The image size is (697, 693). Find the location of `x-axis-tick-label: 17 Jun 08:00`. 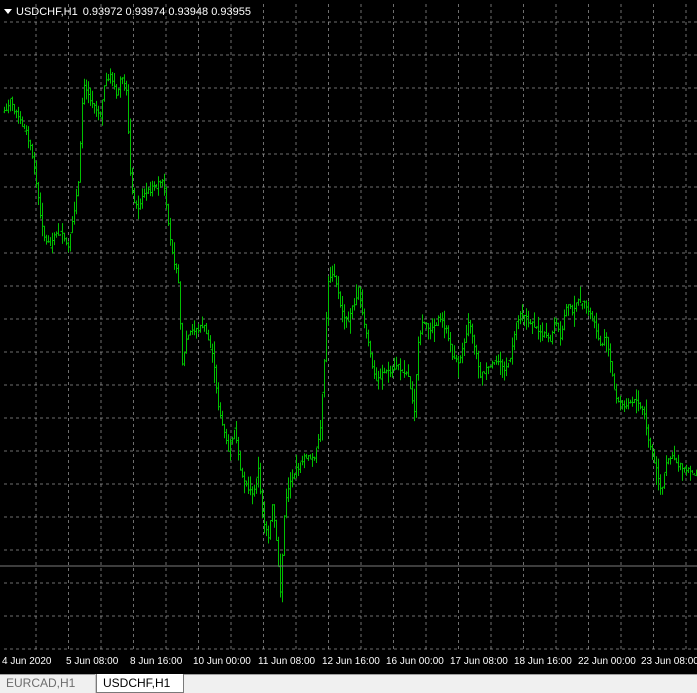

x-axis-tick-label: 17 Jun 08:00 is located at coordinates (479, 661).